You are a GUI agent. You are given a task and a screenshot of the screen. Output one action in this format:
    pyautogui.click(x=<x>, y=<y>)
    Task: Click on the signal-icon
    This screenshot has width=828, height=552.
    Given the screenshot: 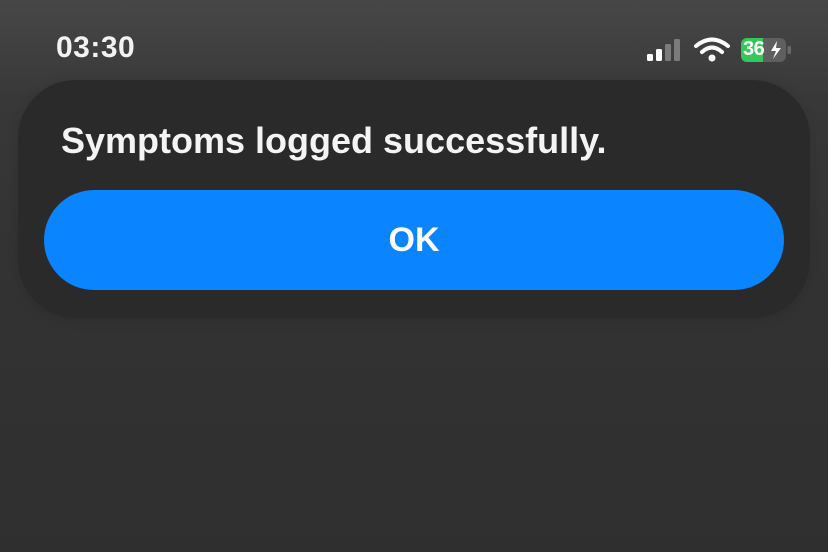 What is the action you would take?
    pyautogui.click(x=663, y=50)
    